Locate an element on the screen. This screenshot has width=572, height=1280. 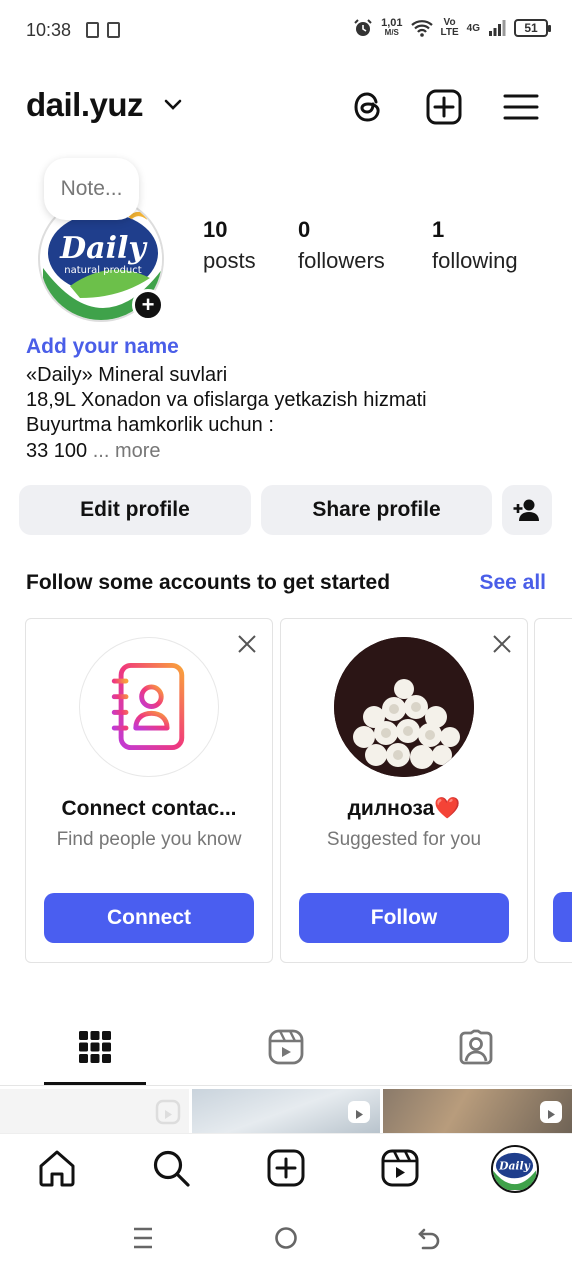
create-post-icon is located at coordinates (444, 107).